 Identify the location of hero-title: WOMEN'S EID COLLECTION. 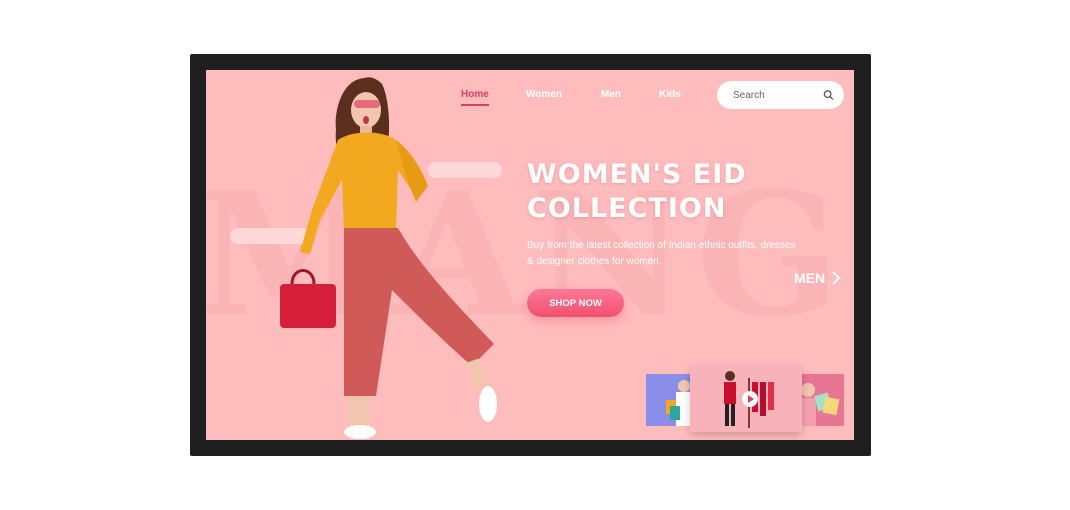
(637, 192).